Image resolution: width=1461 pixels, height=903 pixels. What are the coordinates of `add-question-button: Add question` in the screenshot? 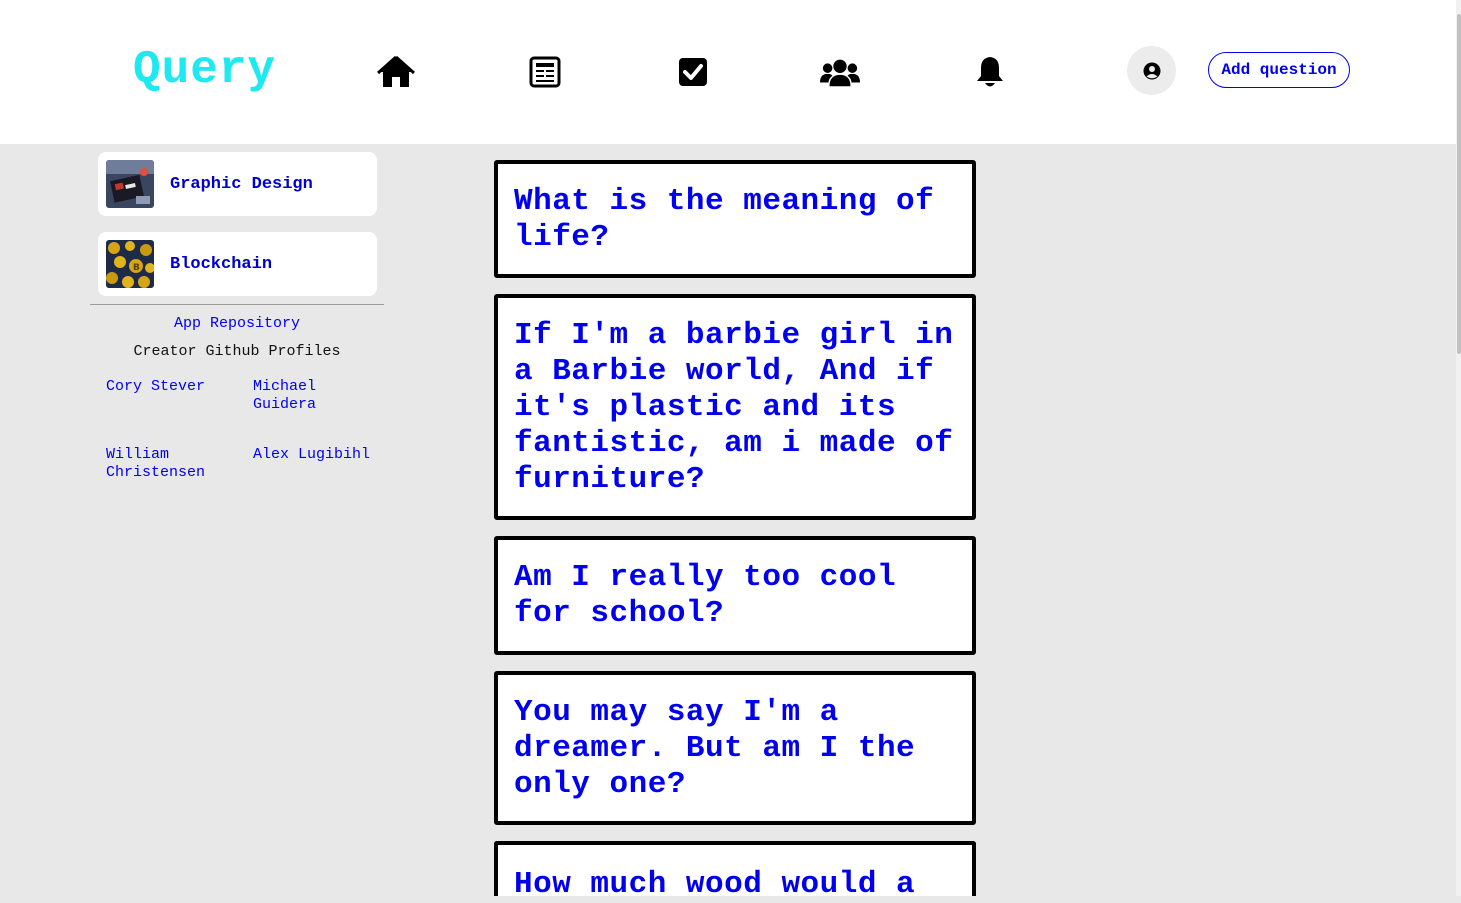 It's located at (1279, 70).